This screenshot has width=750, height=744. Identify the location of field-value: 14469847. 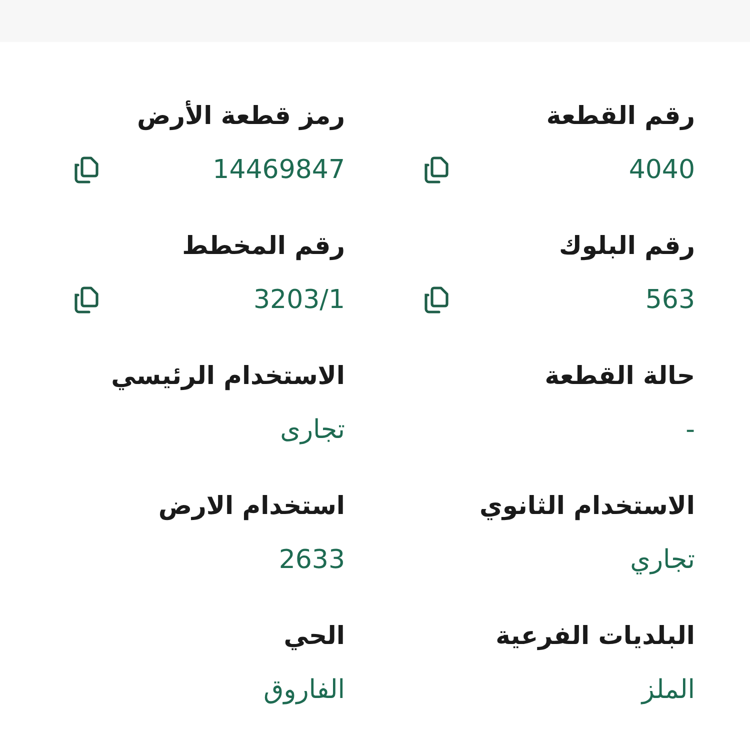
(278, 170).